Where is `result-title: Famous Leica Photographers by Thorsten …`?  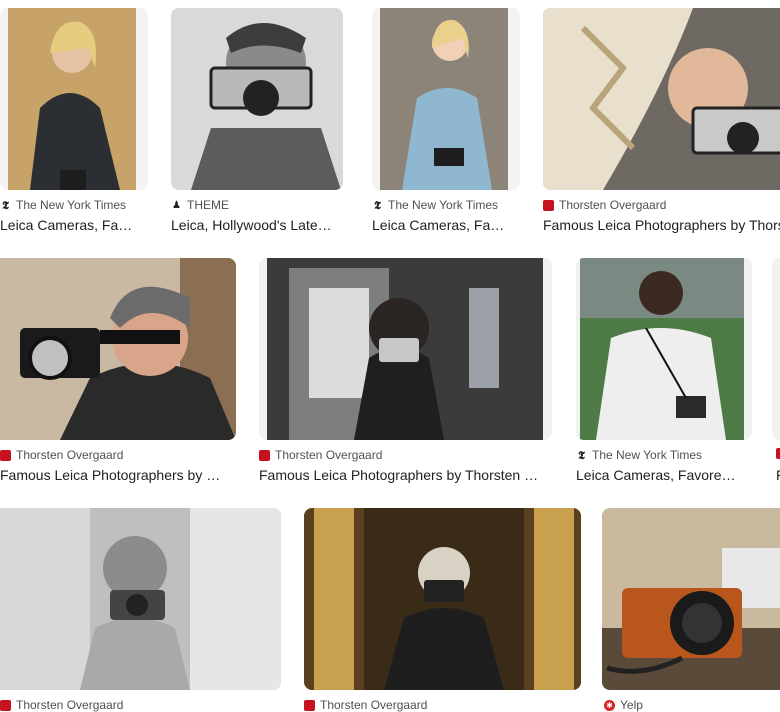
result-title: Famous Leica Photographers by Thorsten … is located at coordinates (405, 475).